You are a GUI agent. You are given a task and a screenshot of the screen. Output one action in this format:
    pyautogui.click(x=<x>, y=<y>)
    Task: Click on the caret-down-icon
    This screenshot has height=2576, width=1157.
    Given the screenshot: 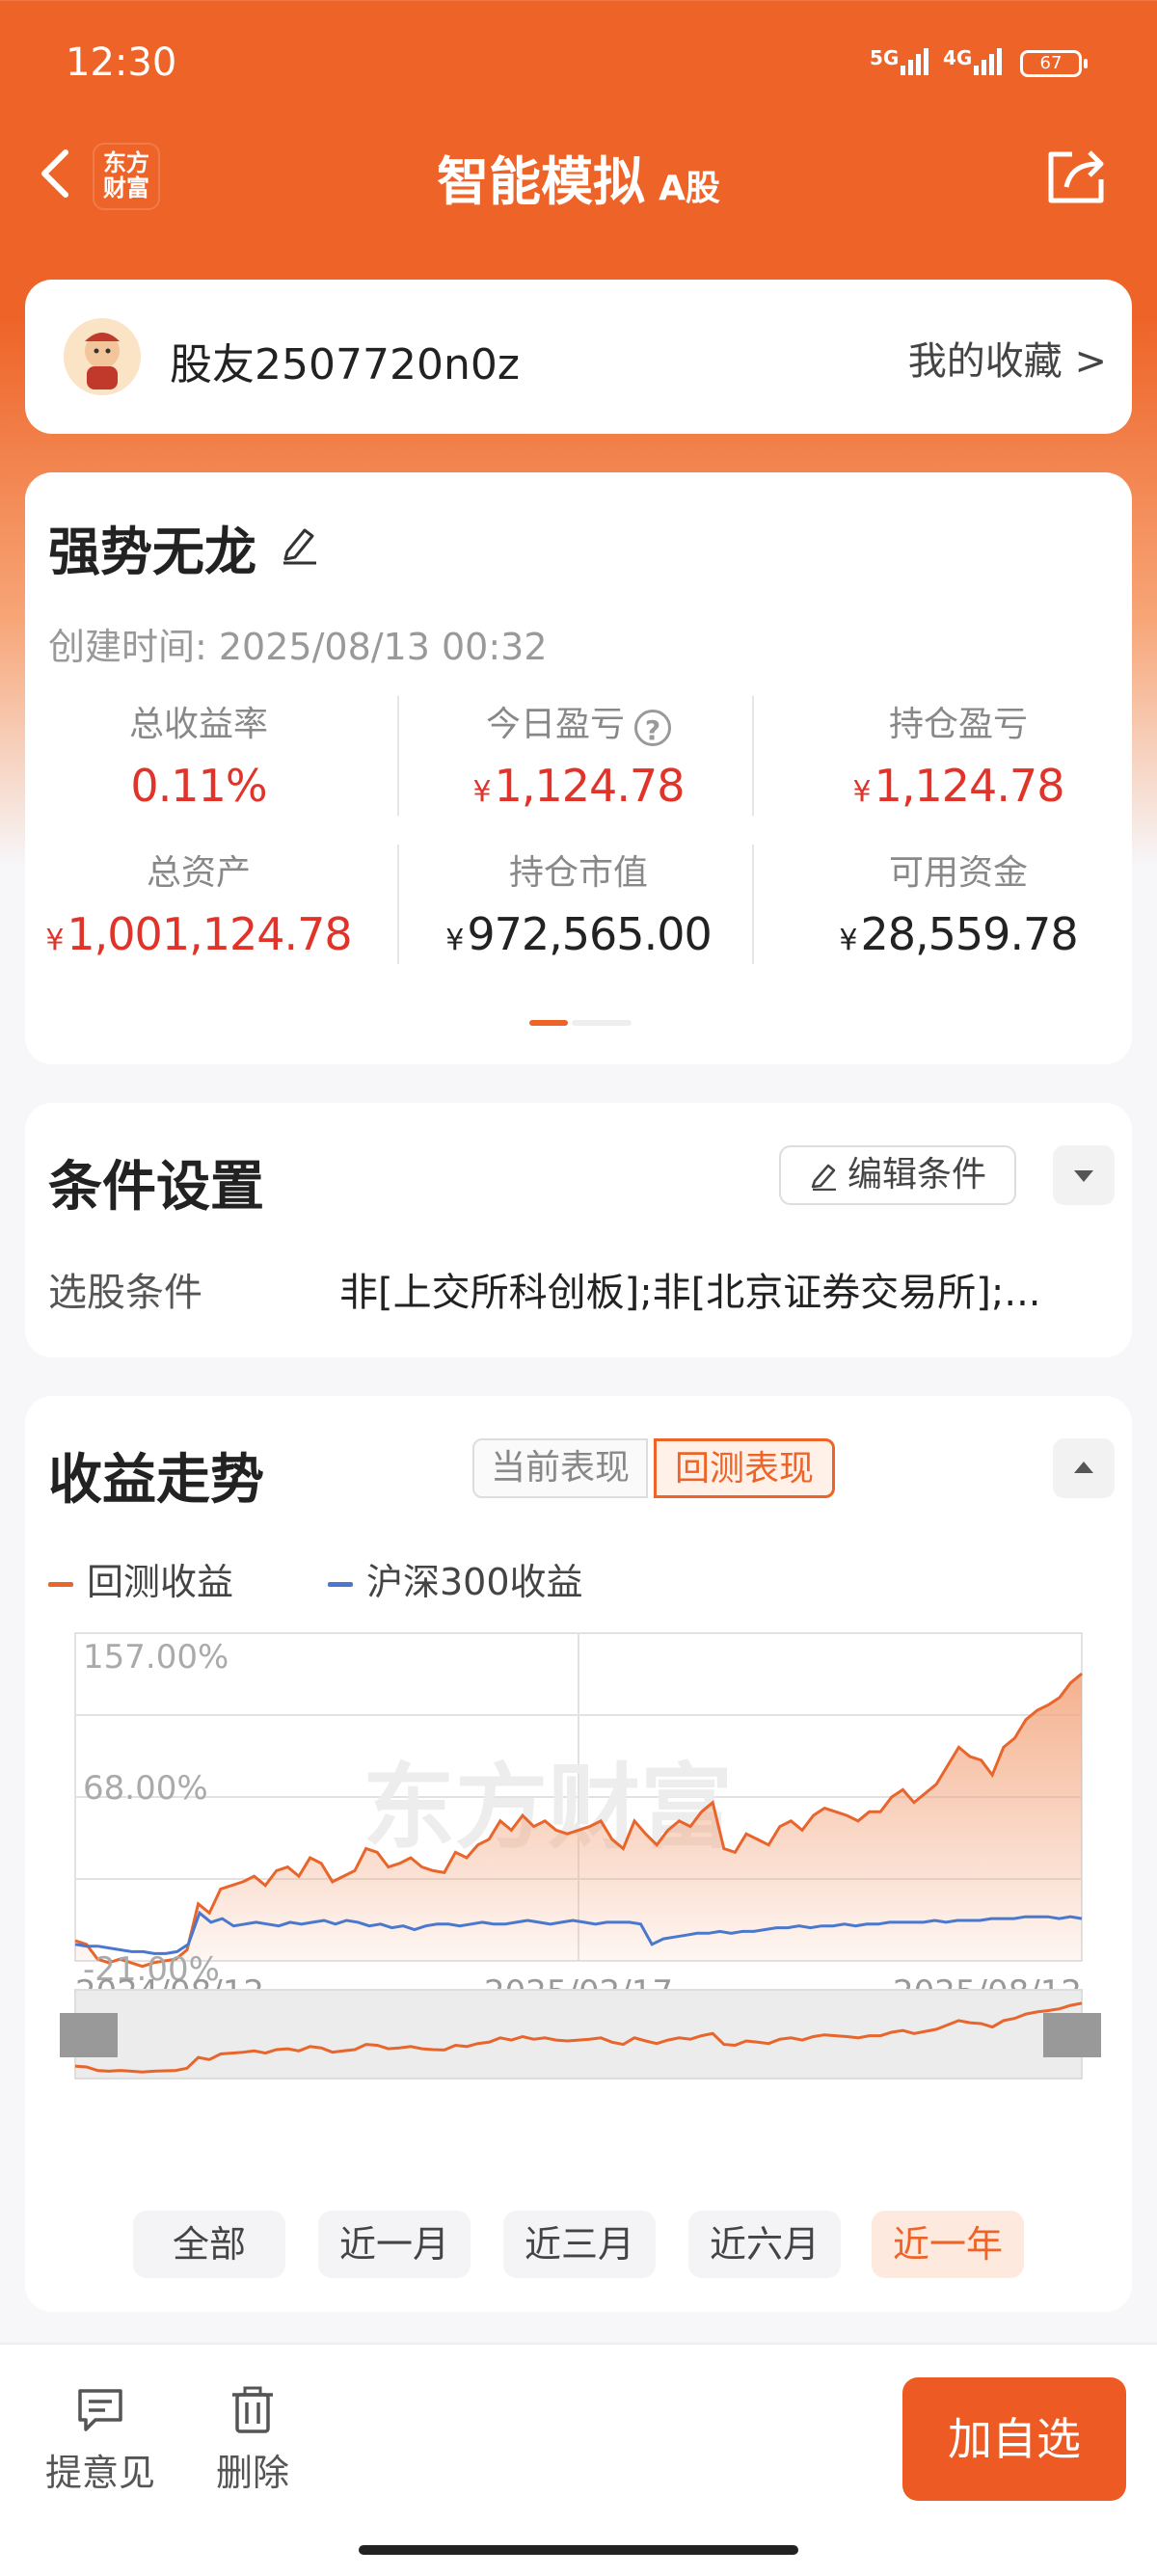 What is the action you would take?
    pyautogui.click(x=1083, y=1176)
    